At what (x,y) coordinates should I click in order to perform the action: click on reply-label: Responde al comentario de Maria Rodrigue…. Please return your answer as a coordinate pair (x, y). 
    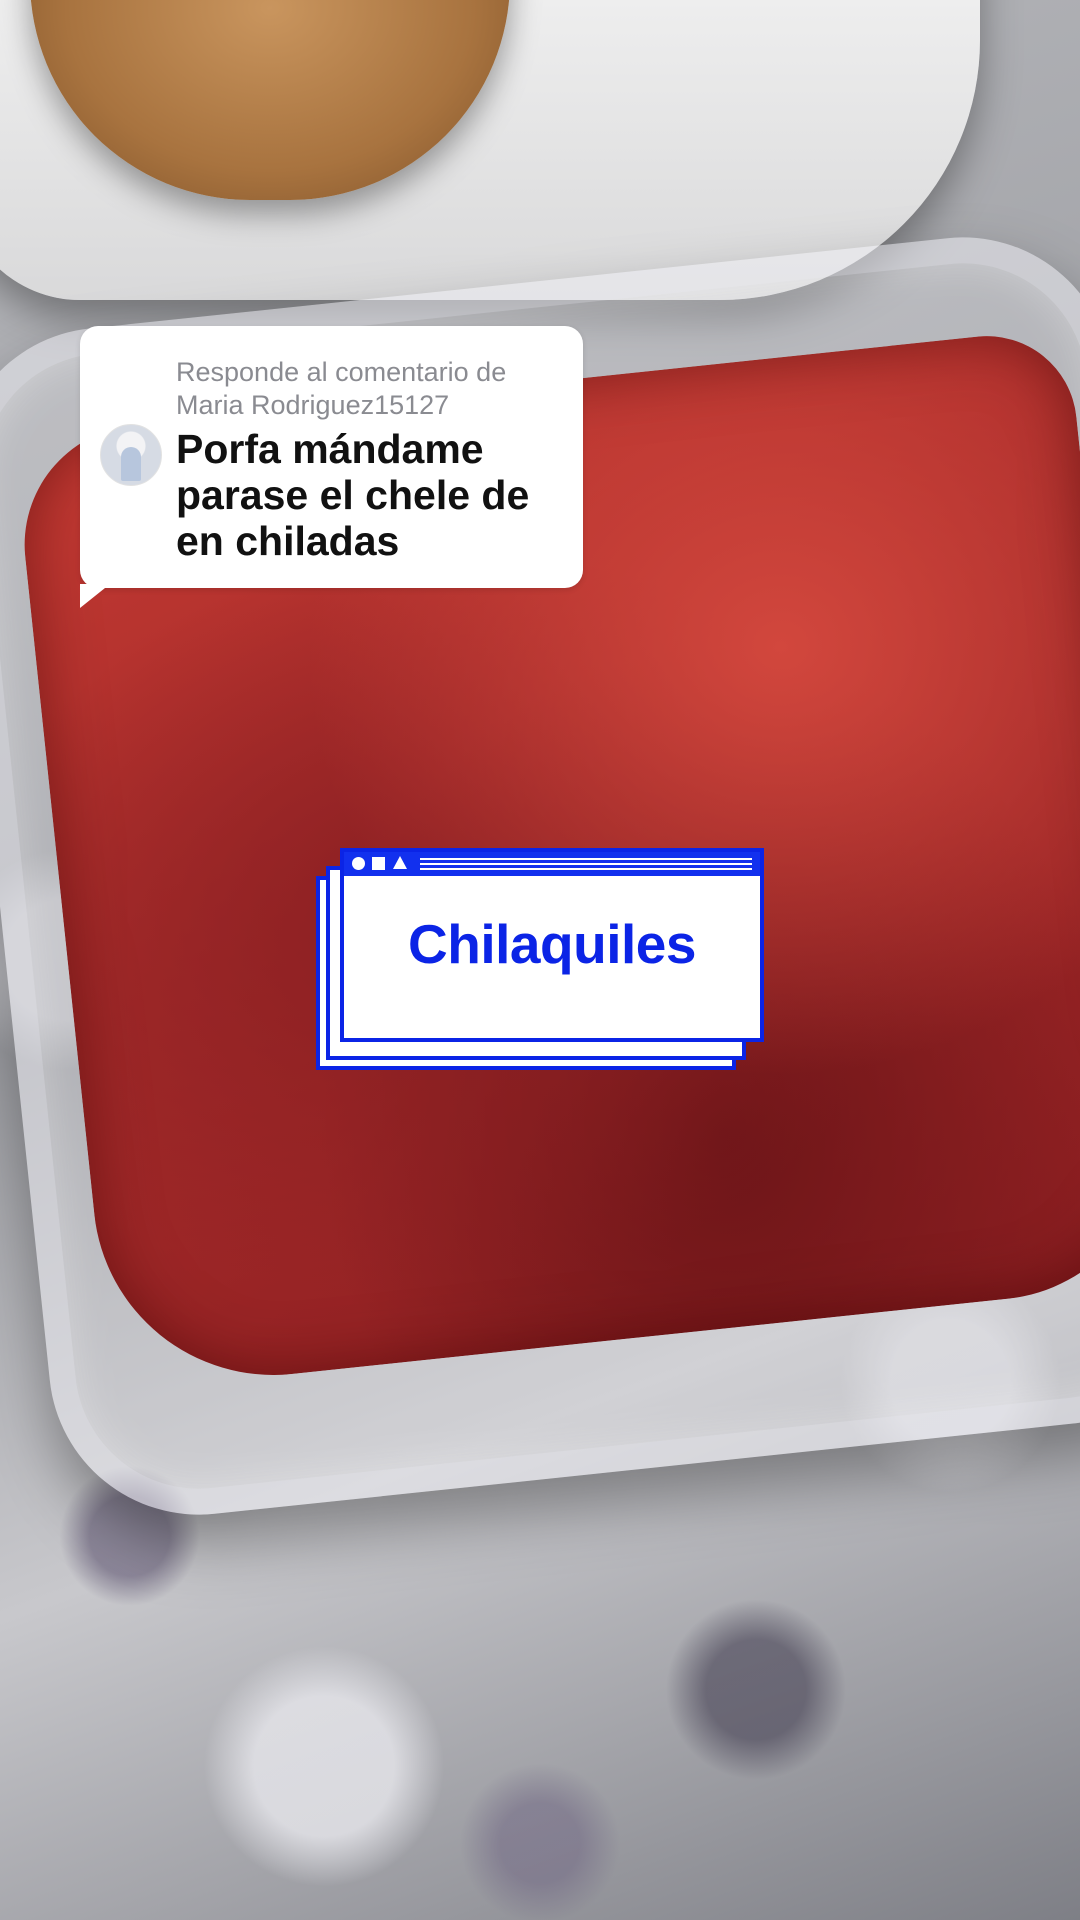
    Looking at the image, I should click on (341, 388).